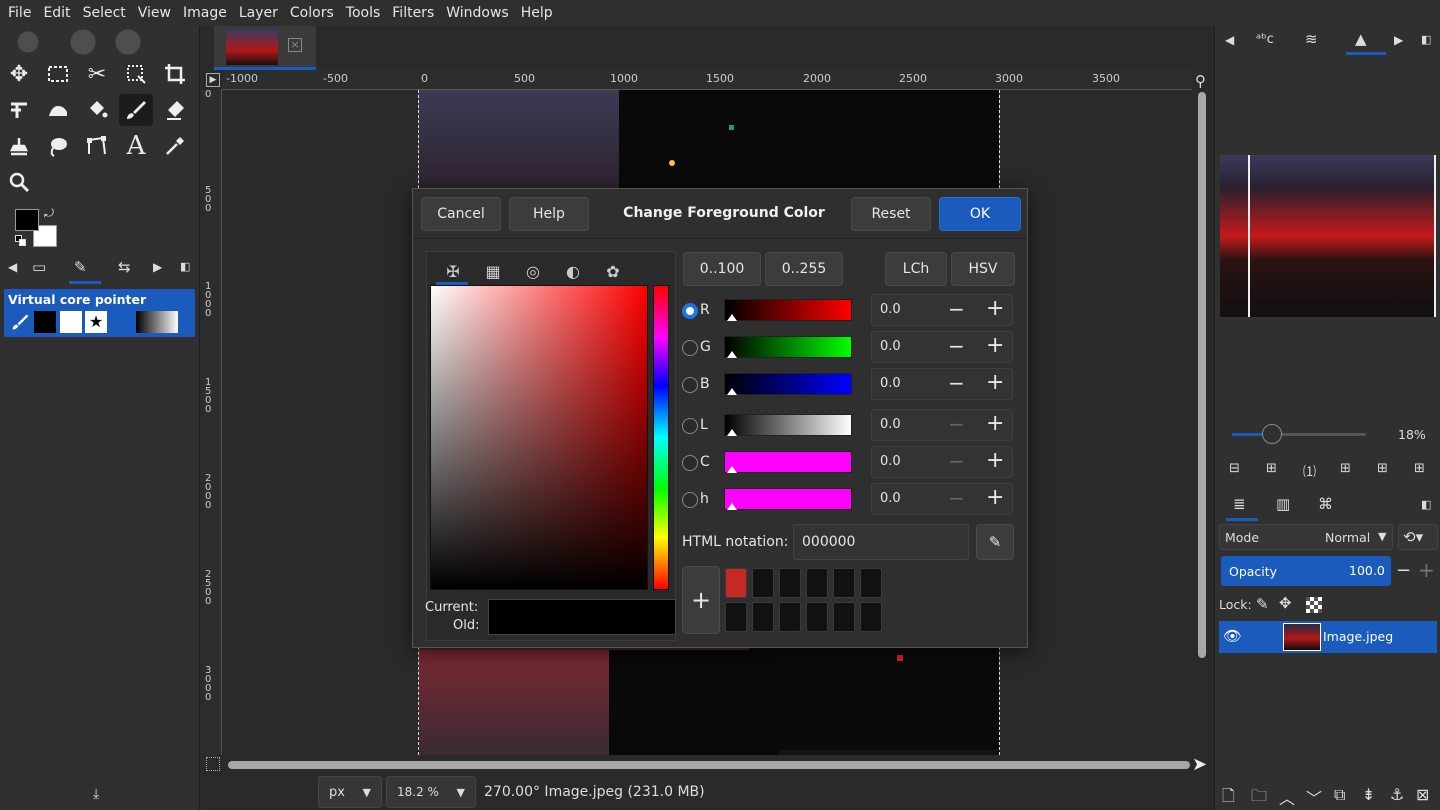  Describe the element at coordinates (690, 463) in the screenshot. I see `radio-c` at that location.